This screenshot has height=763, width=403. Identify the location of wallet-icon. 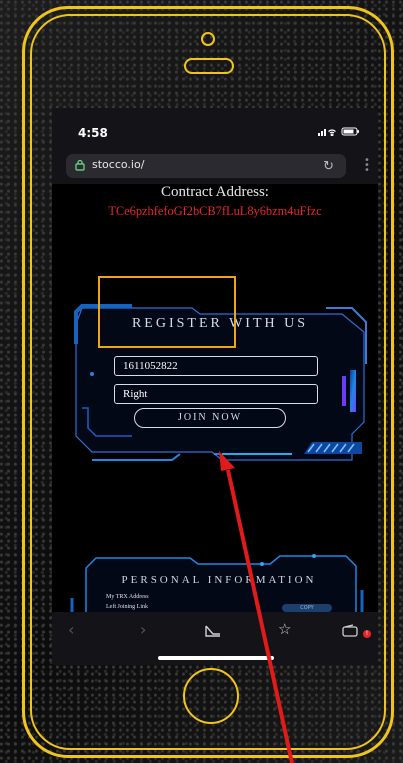
(351, 631).